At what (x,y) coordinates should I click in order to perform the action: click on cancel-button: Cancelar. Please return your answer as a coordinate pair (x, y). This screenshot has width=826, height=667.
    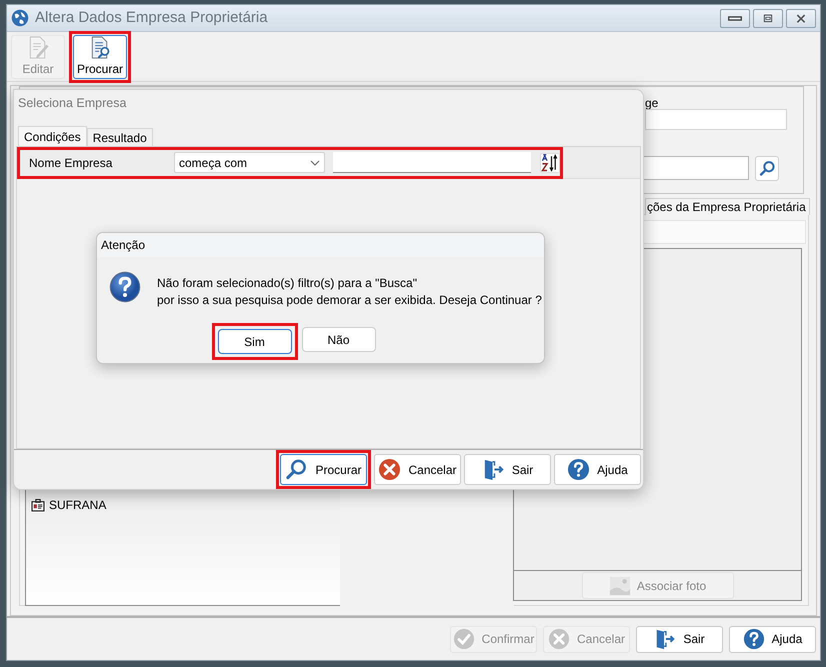
    Looking at the image, I should click on (417, 469).